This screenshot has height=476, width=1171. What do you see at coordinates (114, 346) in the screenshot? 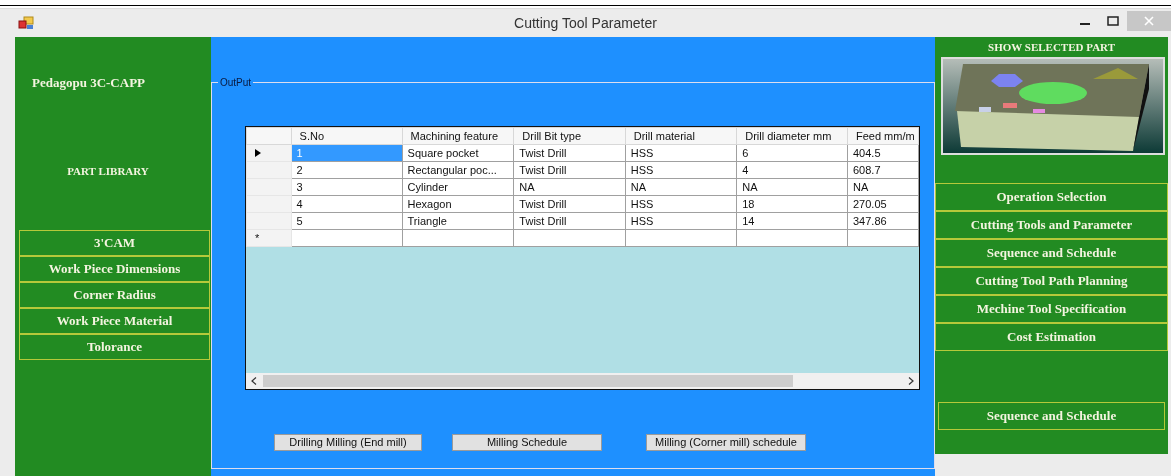
I see `menu-button: Tolorance` at bounding box center [114, 346].